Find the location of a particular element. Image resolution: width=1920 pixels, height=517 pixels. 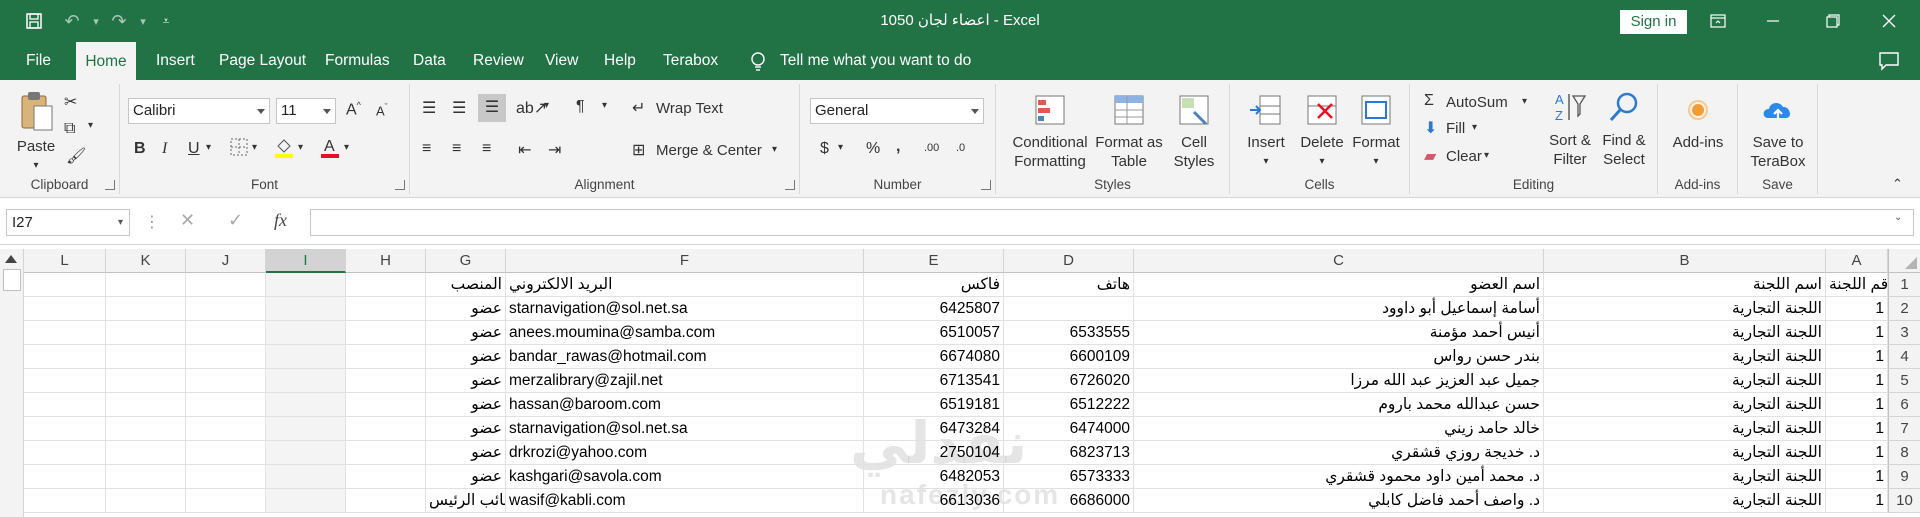

cell-d10: 6686000 is located at coordinates (1069, 501).